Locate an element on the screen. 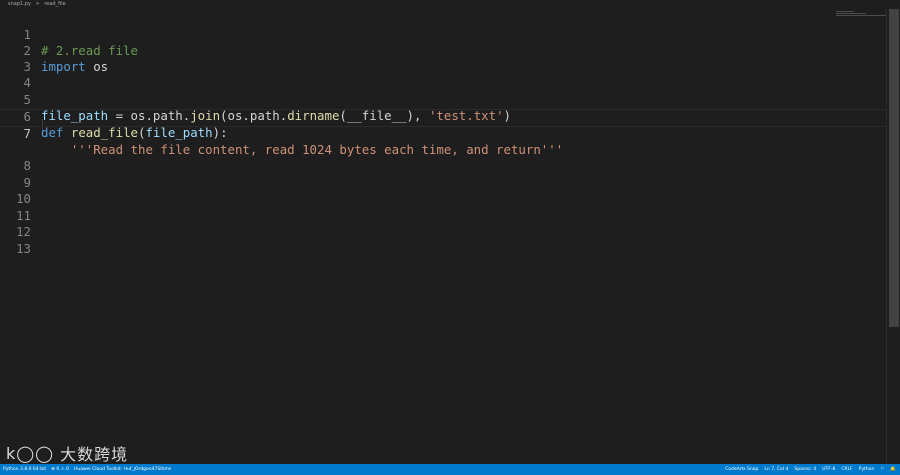 This screenshot has width=900, height=475. code-line: 12 is located at coordinates (443, 223).